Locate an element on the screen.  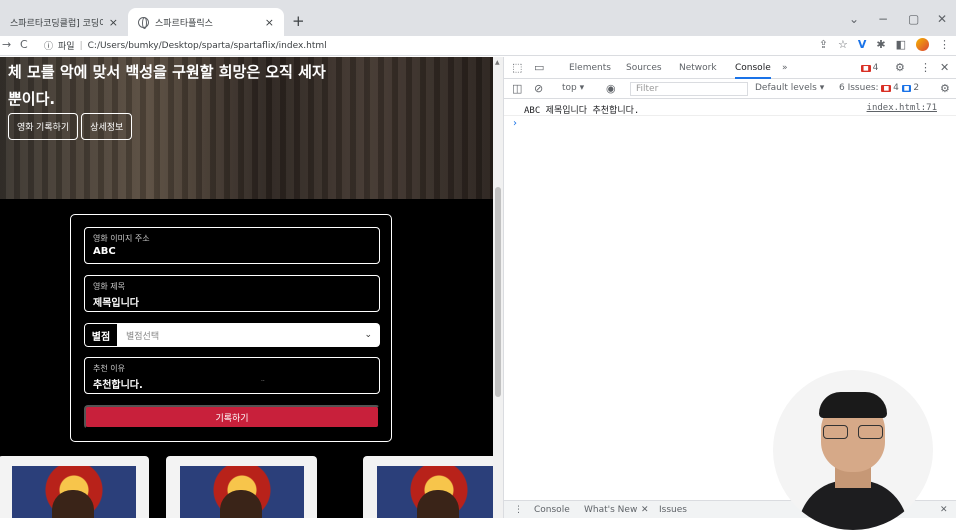
resize-handle: .. is located at coordinates (263, 380).